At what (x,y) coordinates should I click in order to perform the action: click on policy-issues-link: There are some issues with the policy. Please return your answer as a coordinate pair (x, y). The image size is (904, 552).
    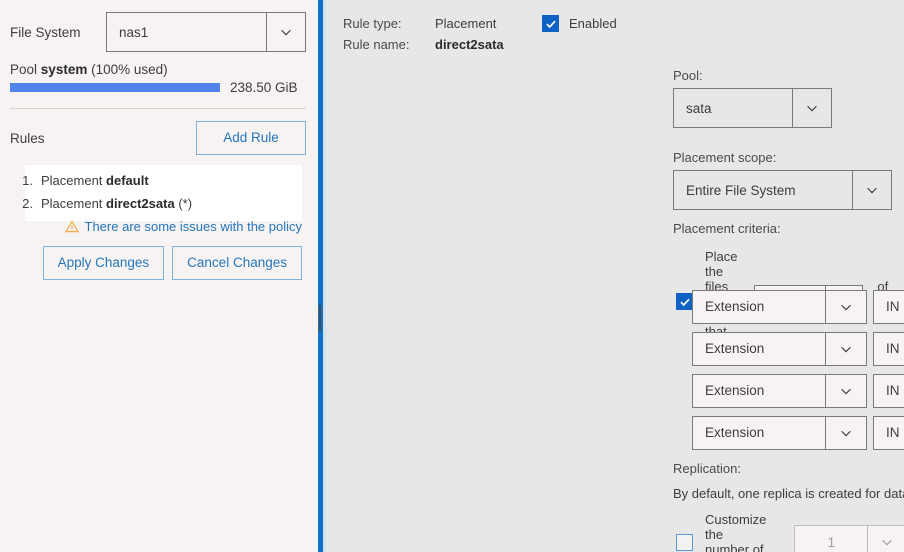
    Looking at the image, I should click on (183, 226).